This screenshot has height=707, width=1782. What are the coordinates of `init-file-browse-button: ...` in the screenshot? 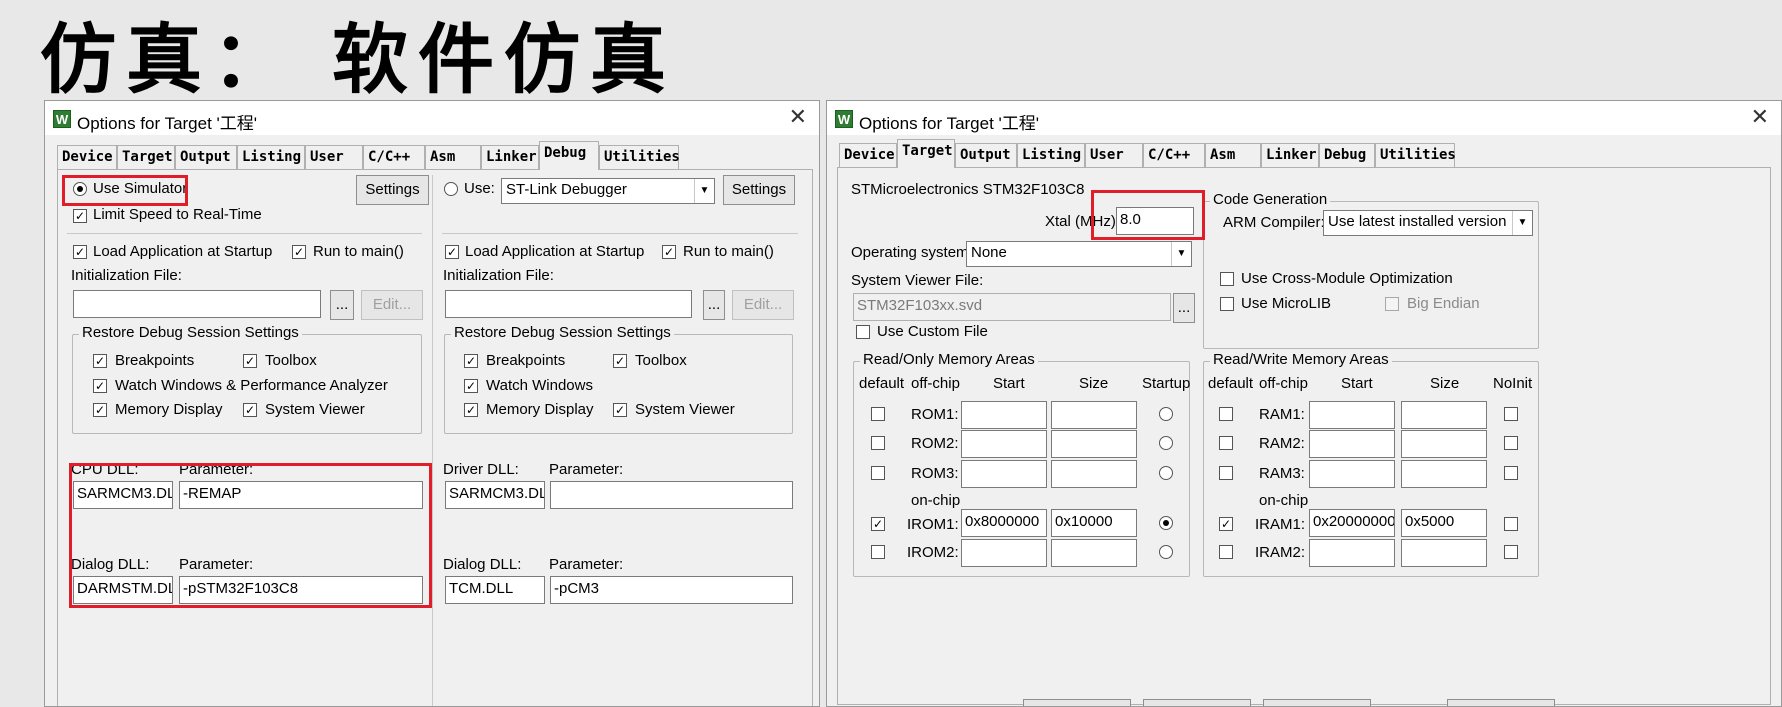 It's located at (342, 305).